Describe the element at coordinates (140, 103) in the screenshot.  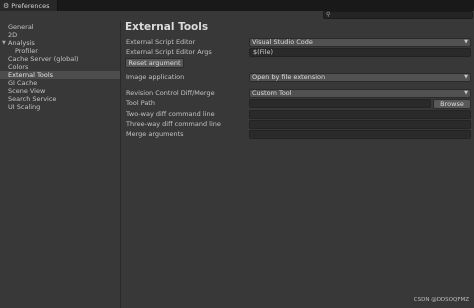
I see `tool-path-label: Tool Path` at that location.